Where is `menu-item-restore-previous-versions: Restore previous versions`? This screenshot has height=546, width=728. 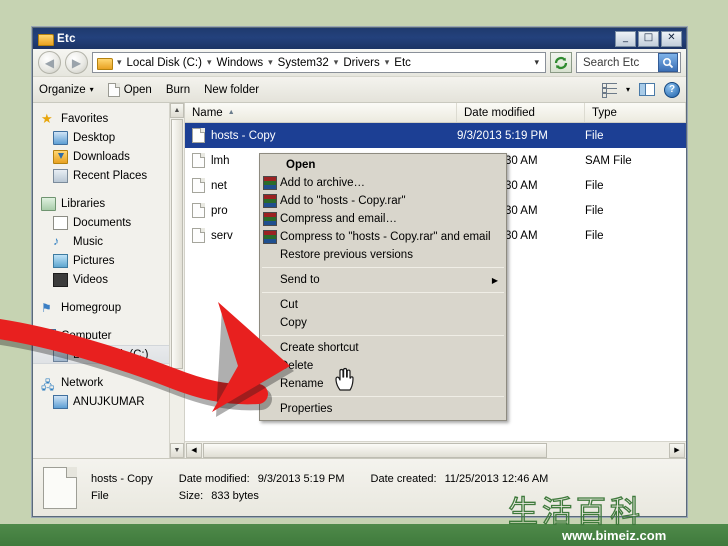 menu-item-restore-previous-versions: Restore previous versions is located at coordinates (383, 255).